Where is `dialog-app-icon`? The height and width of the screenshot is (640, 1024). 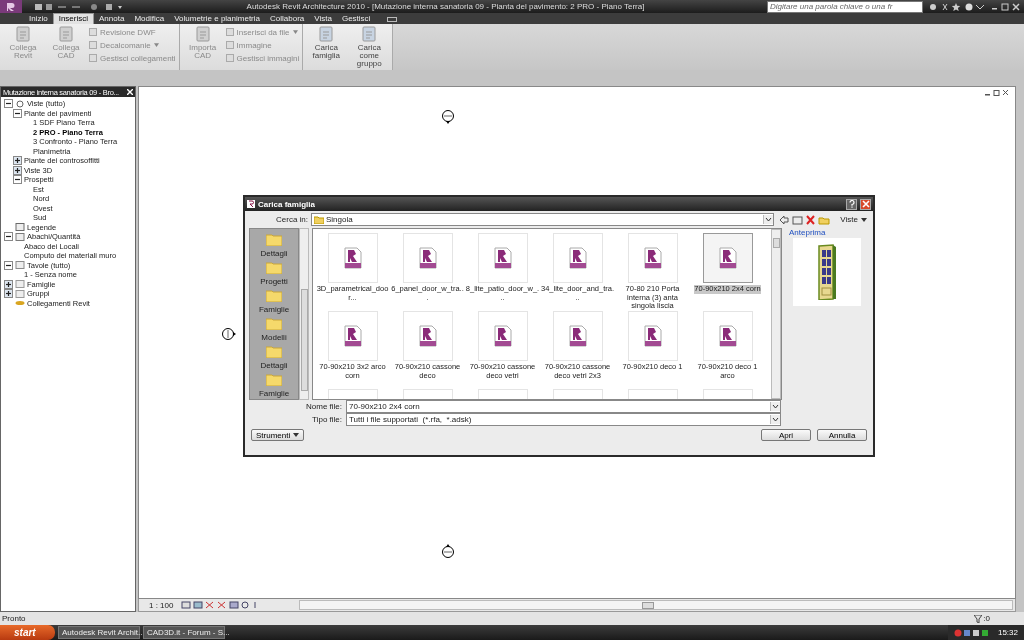
dialog-app-icon is located at coordinates (251, 204).